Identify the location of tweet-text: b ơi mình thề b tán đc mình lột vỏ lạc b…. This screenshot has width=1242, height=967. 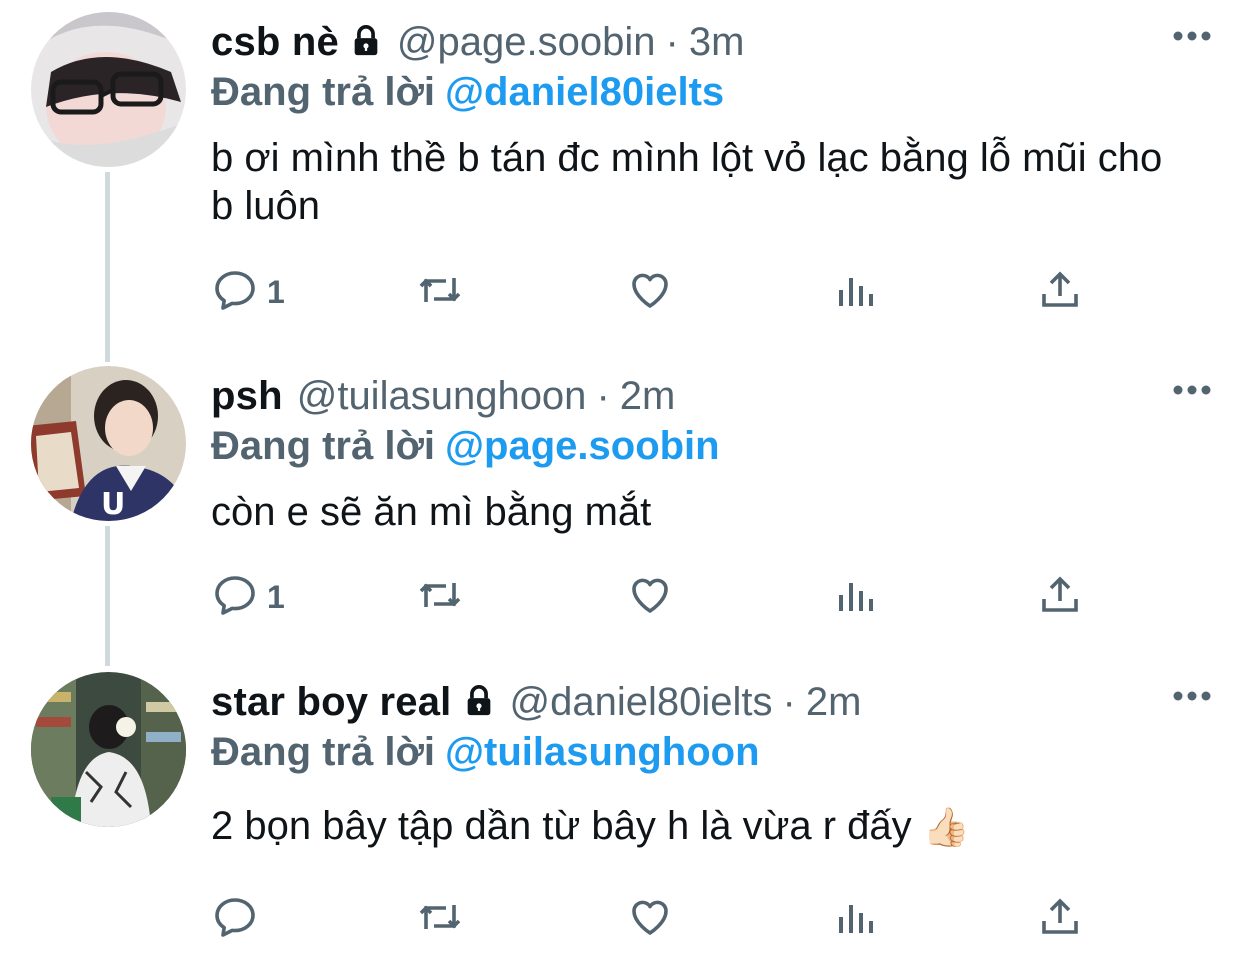
(687, 182).